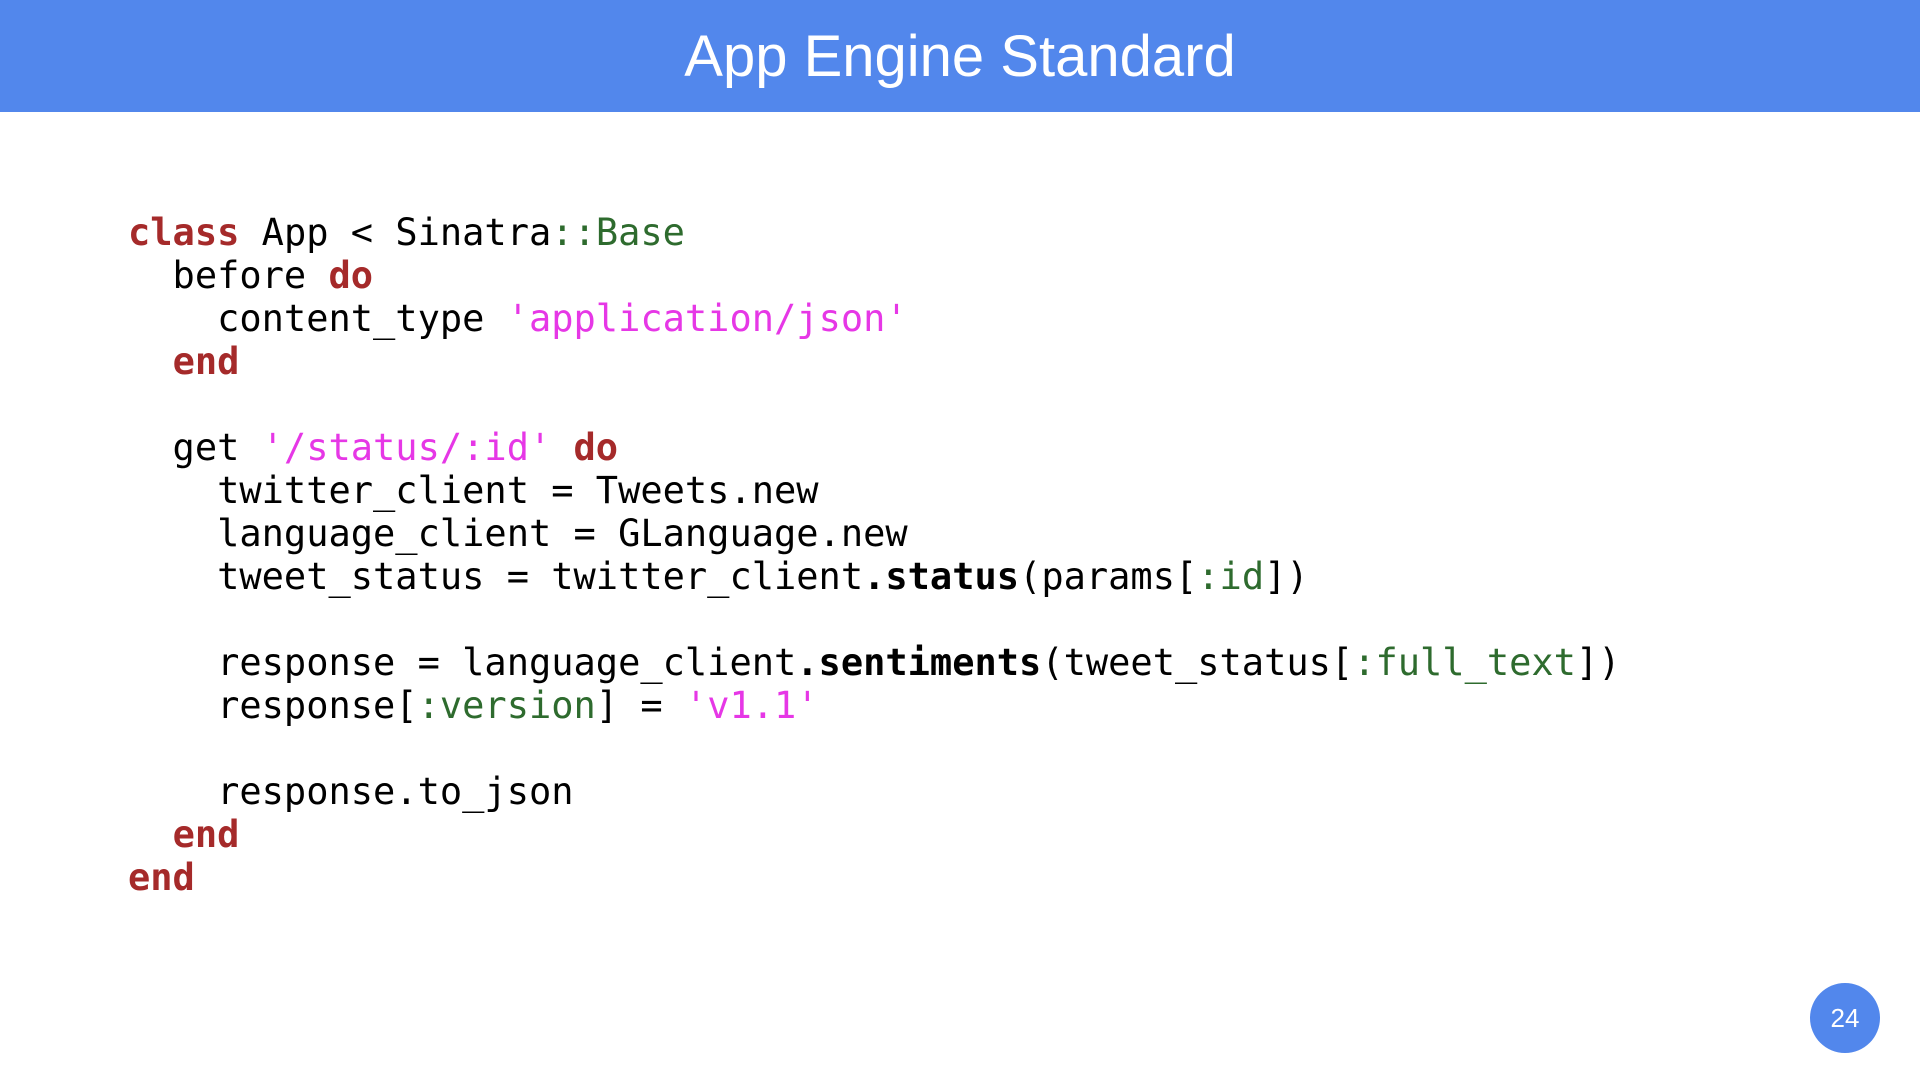 The image size is (1920, 1080). I want to click on code-line: response[:version] = 'v1.1', so click(874, 705).